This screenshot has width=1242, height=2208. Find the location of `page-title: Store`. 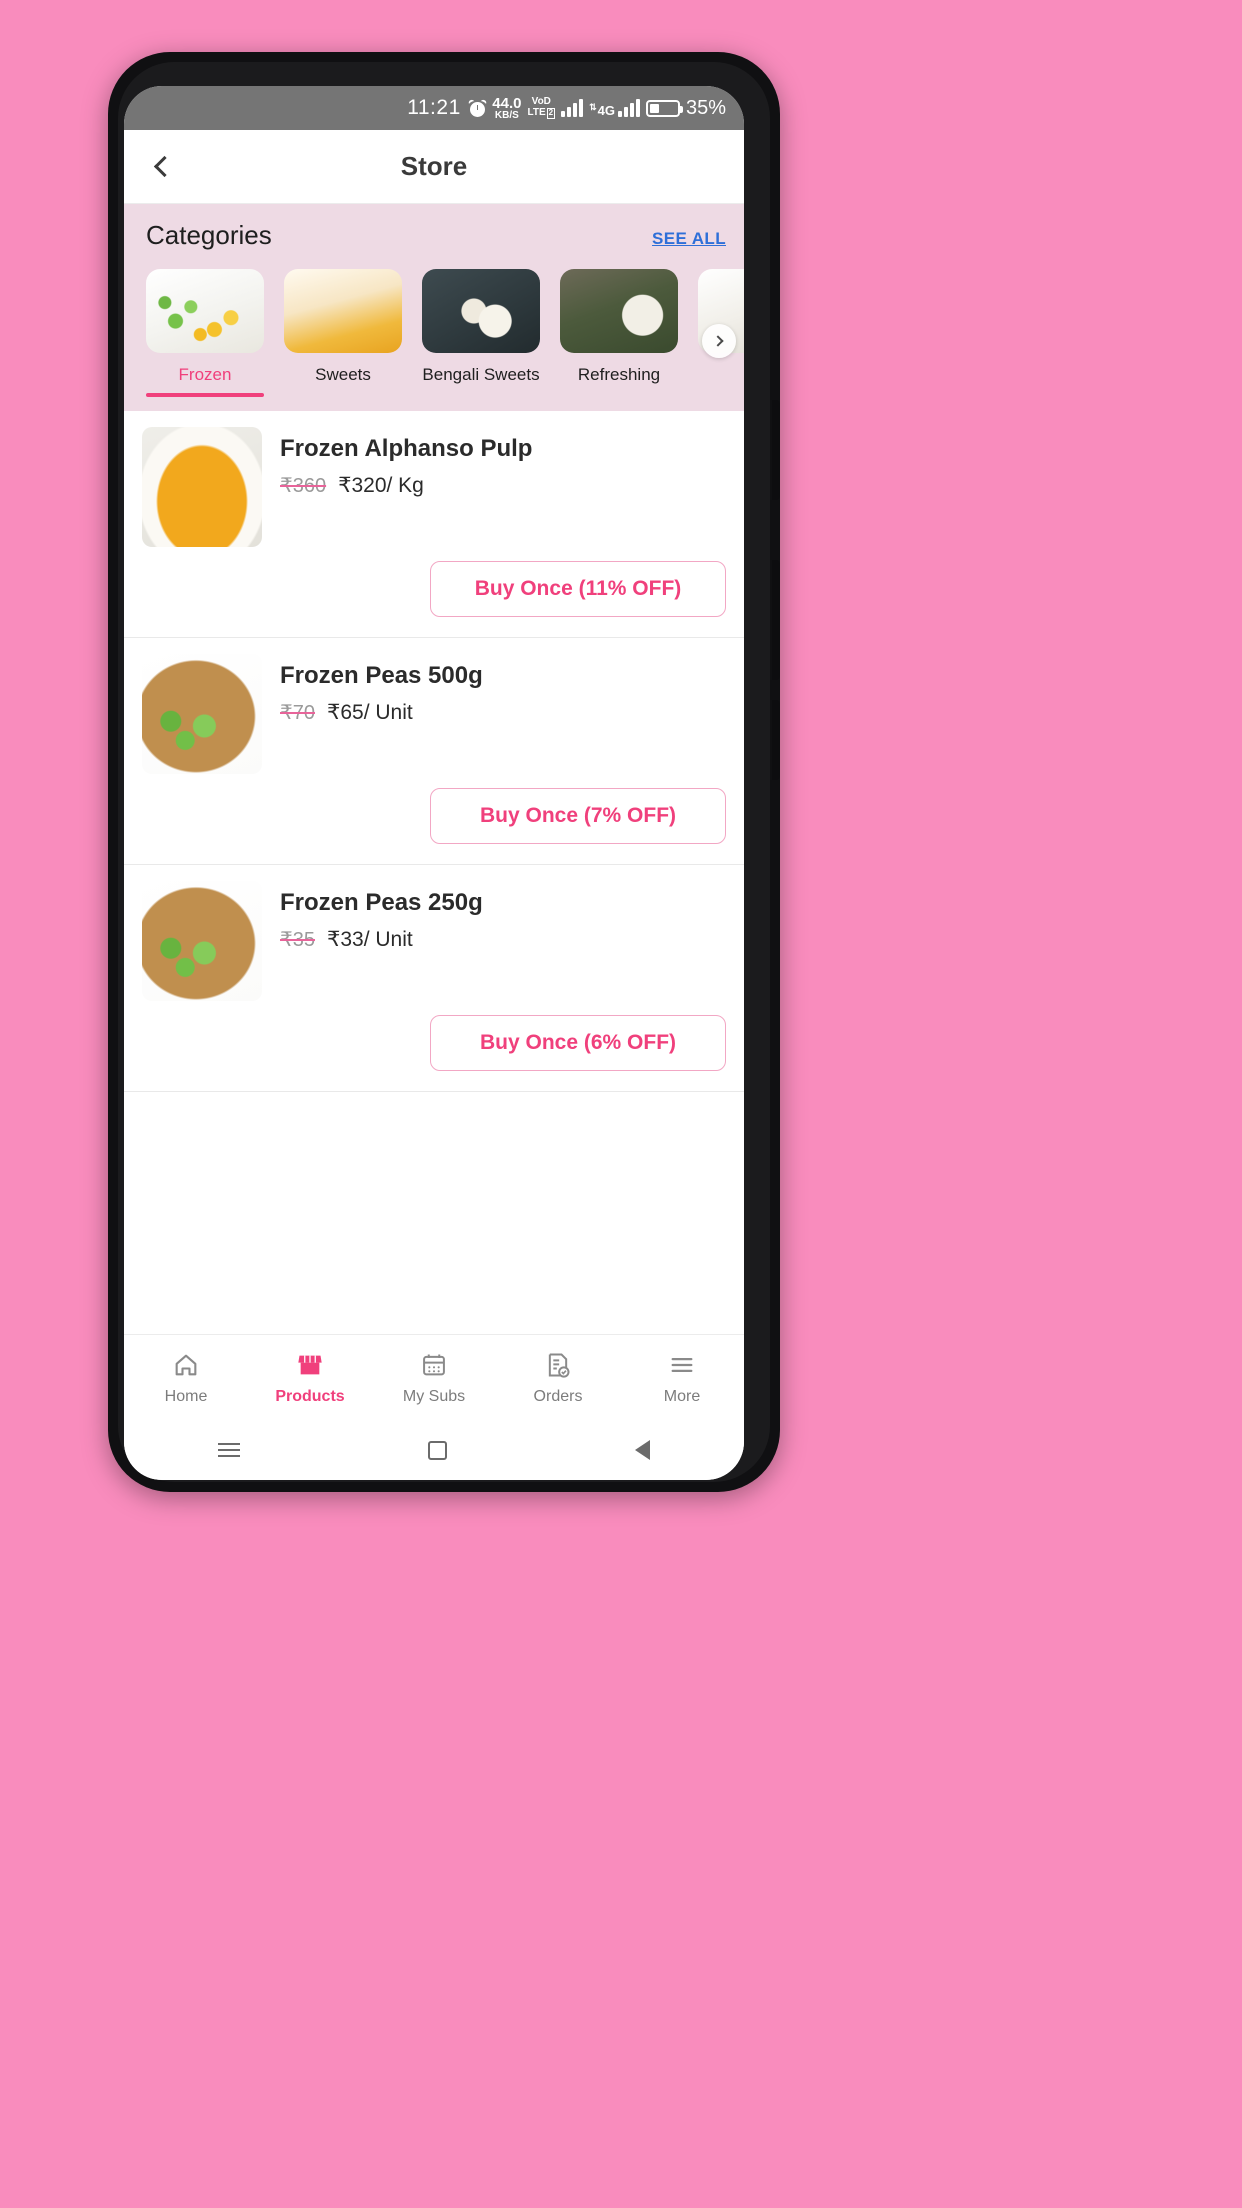

page-title: Store is located at coordinates (434, 166).